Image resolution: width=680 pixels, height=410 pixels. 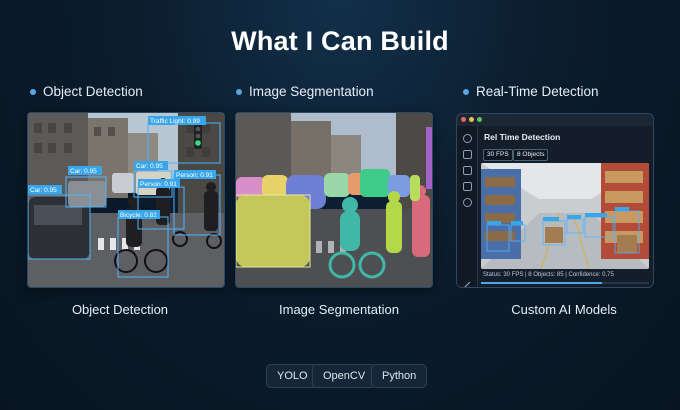 What do you see at coordinates (555, 120) in the screenshot?
I see `window-titlebar` at bounding box center [555, 120].